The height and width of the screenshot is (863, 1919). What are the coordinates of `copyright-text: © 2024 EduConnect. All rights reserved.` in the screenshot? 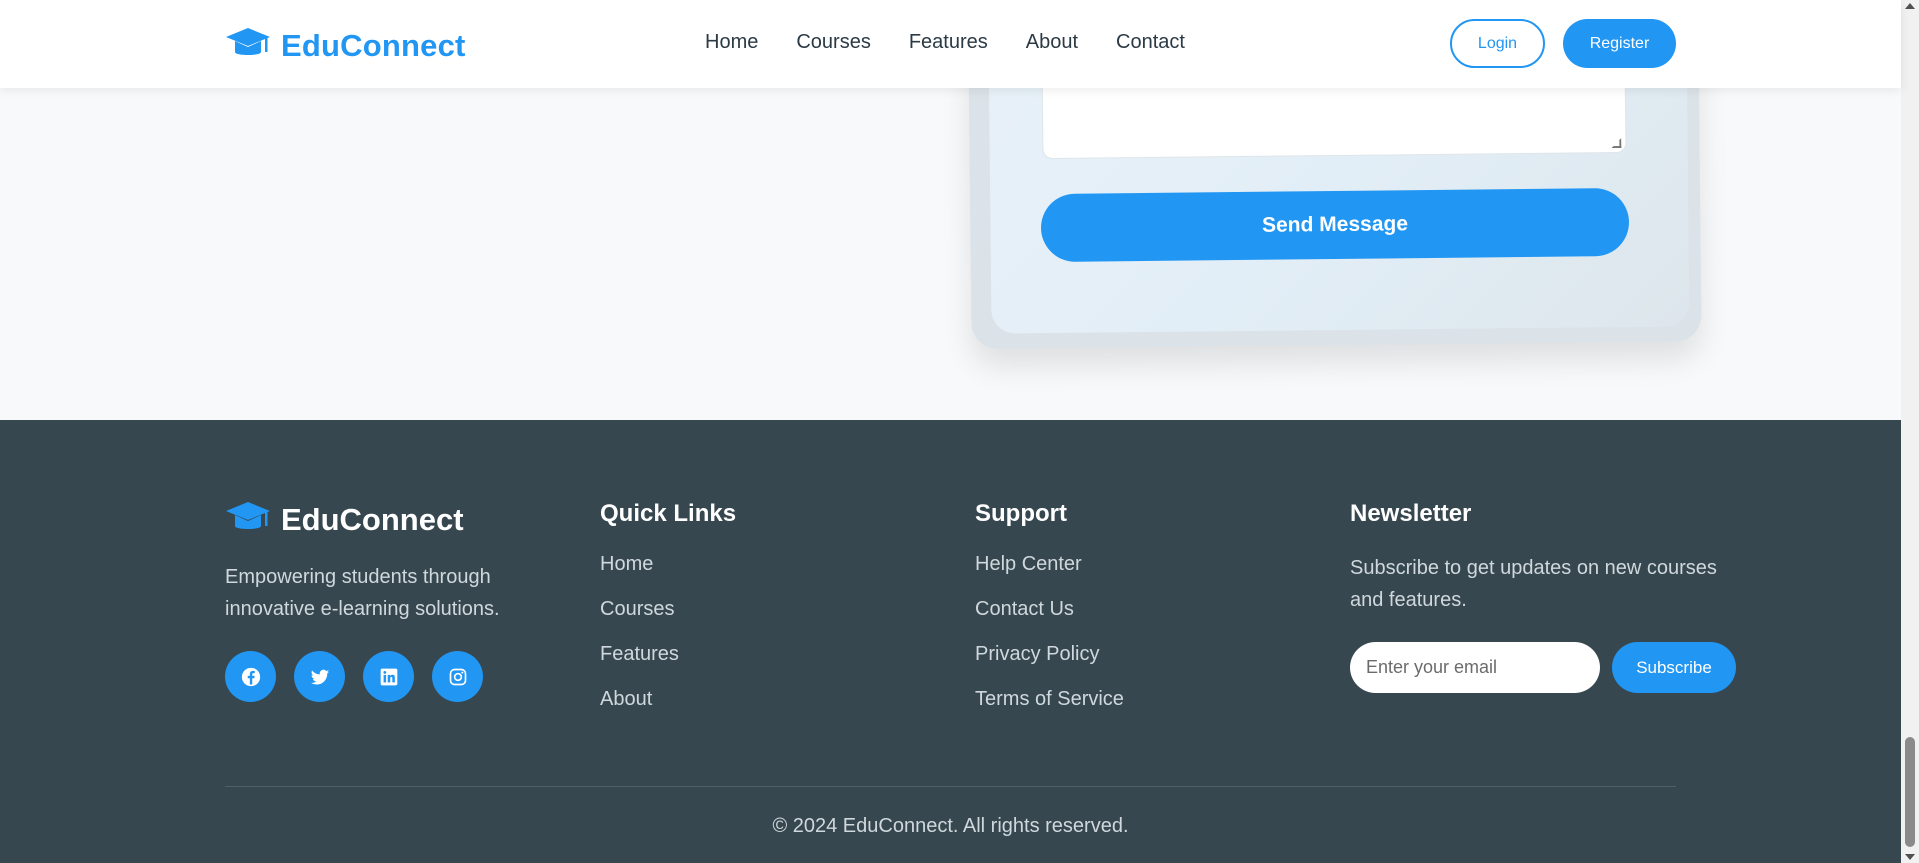 It's located at (950, 826).